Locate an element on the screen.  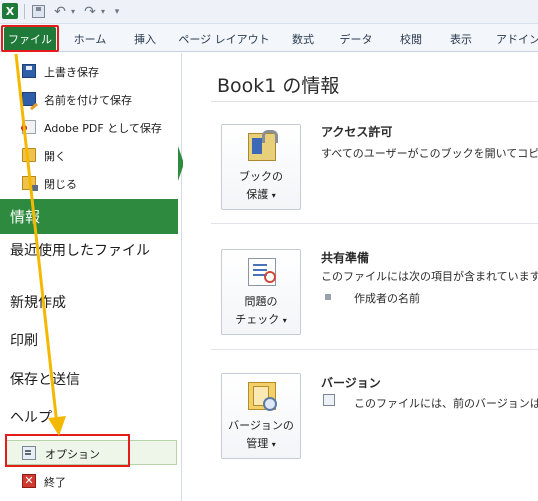
check-for-issues-label-2: チェック ▾ is located at coordinates (261, 319).